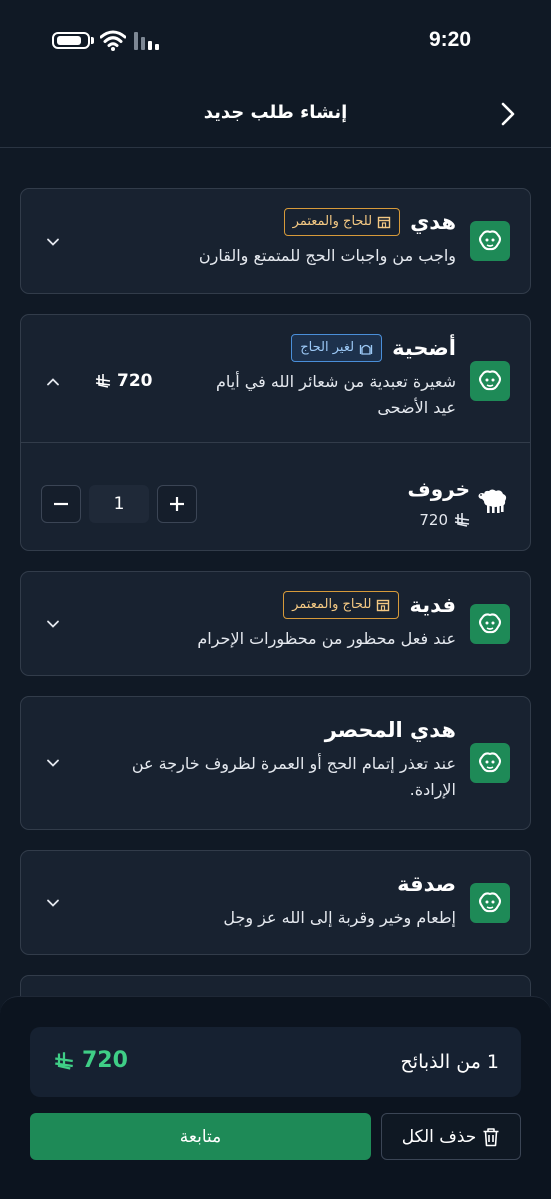  I want to click on card-description-line: شعيرة تعبدية من شعائر الله في أيام, so click(336, 381).